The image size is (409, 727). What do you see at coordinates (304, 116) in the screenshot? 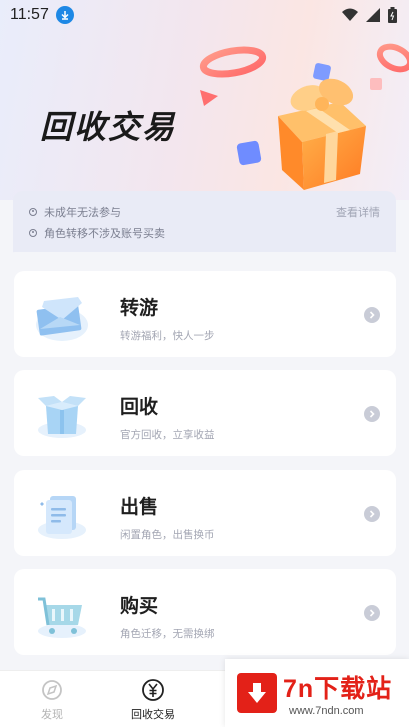
I see `gift-box-illustration` at bounding box center [304, 116].